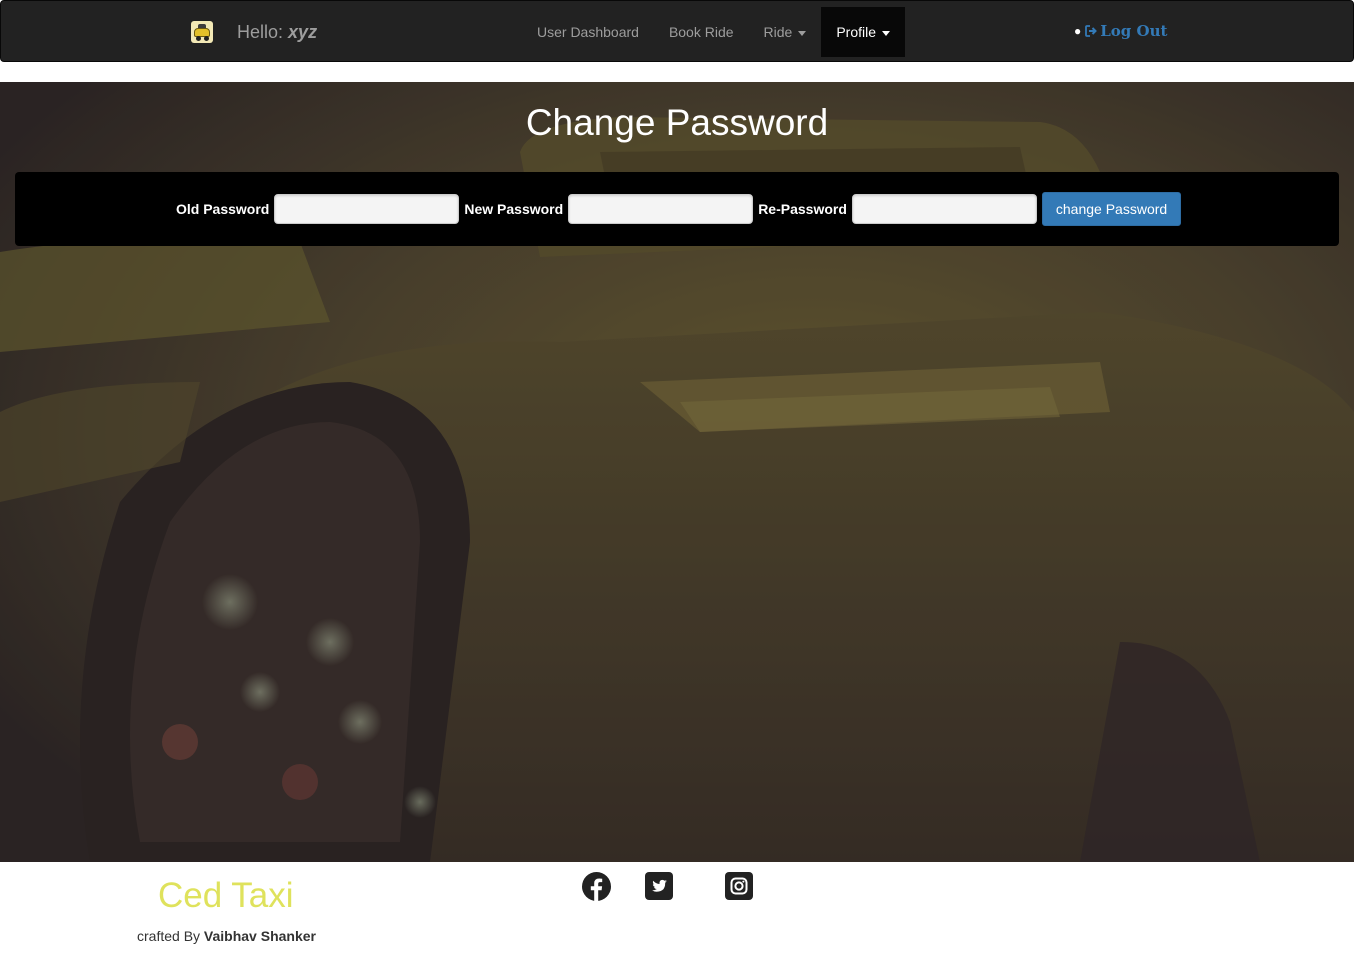 The width and height of the screenshot is (1354, 956). I want to click on nav-item-ride-dropdown: Ride, so click(785, 32).